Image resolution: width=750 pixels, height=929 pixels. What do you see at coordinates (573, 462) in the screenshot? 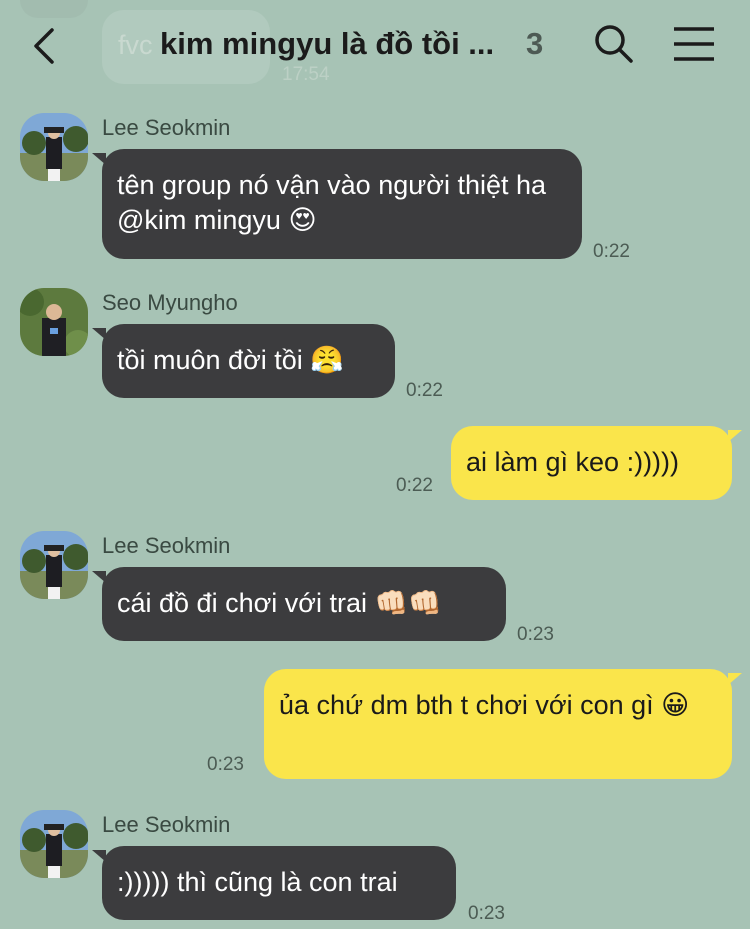
I see `message-text: ai làm gì keo :)))))` at bounding box center [573, 462].